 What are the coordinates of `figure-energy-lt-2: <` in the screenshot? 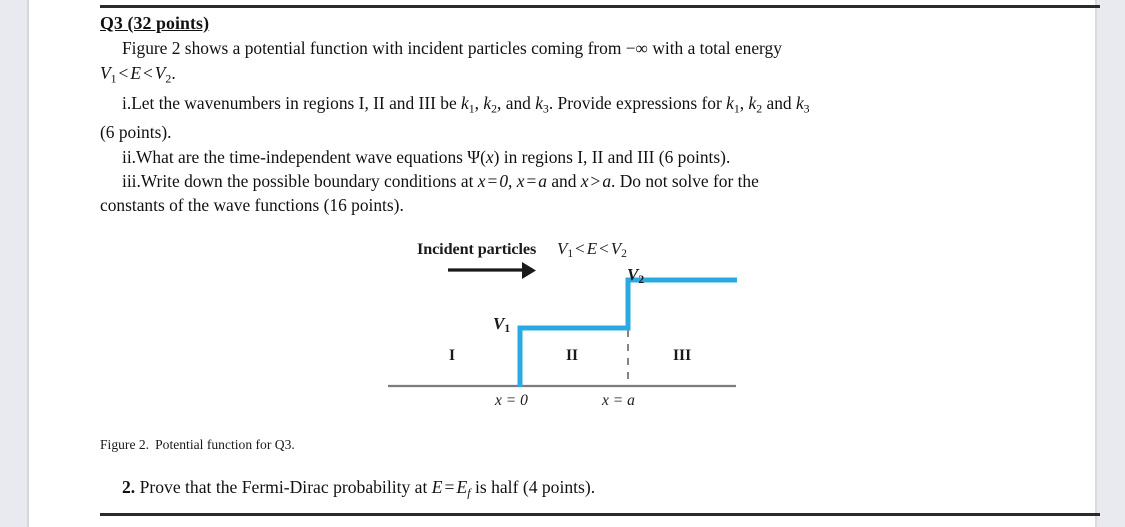 It's located at (604, 248).